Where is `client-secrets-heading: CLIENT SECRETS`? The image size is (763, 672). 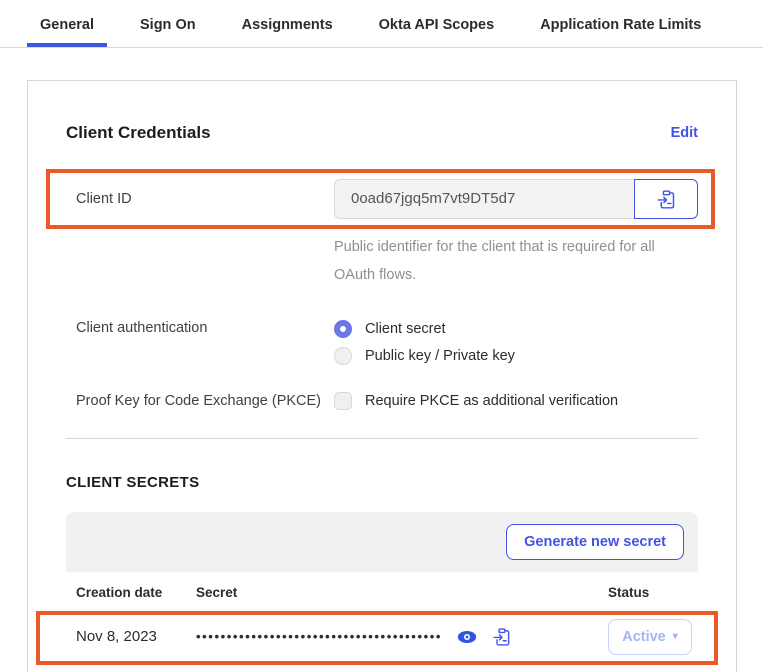 client-secrets-heading: CLIENT SECRETS is located at coordinates (133, 482).